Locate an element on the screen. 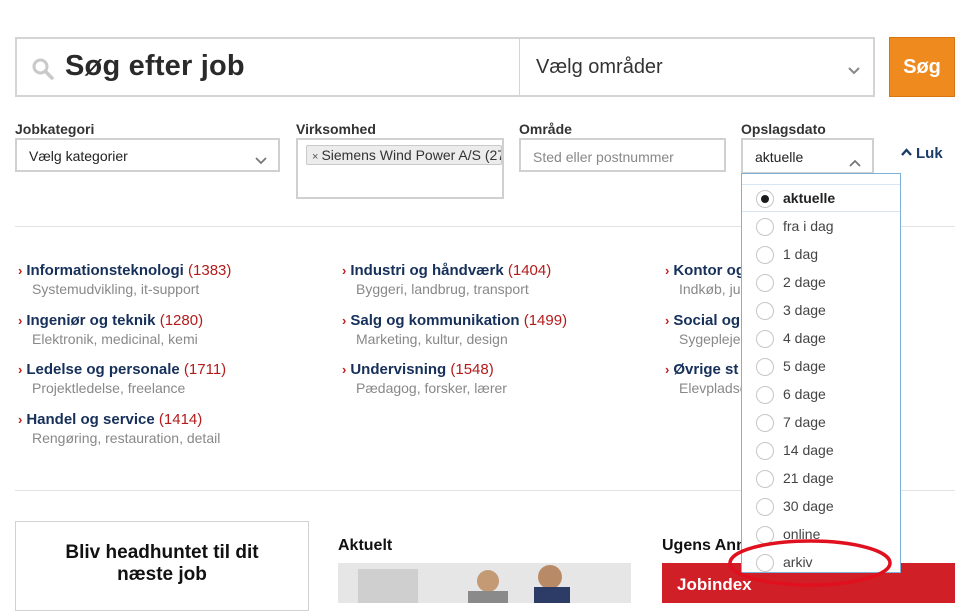 The width and height of the screenshot is (969, 611). category-title: Undervisning is located at coordinates (398, 369).